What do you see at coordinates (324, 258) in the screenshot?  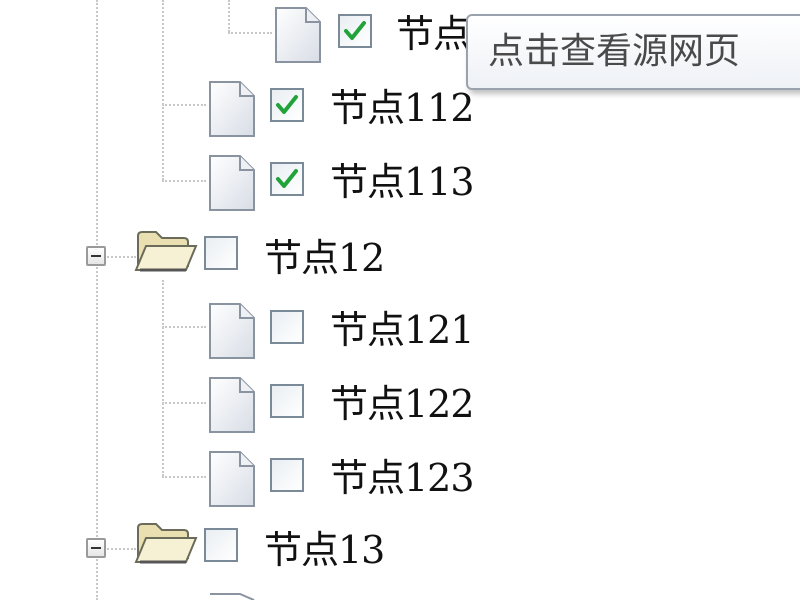 I see `node-label: 节点12` at bounding box center [324, 258].